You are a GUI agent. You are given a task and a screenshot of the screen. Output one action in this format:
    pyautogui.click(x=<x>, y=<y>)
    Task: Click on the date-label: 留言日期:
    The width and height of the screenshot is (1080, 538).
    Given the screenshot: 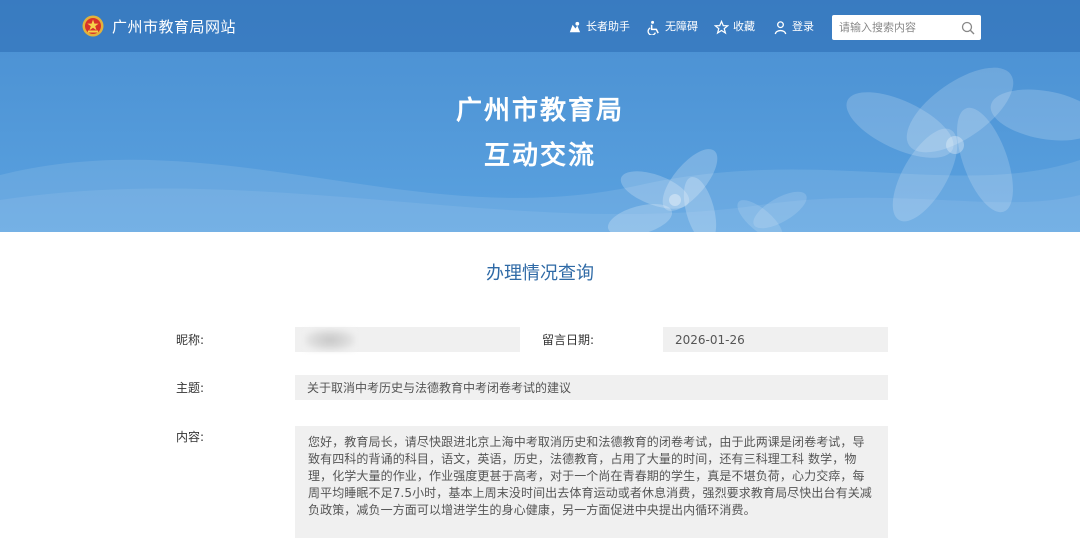 What is the action you would take?
    pyautogui.click(x=568, y=340)
    